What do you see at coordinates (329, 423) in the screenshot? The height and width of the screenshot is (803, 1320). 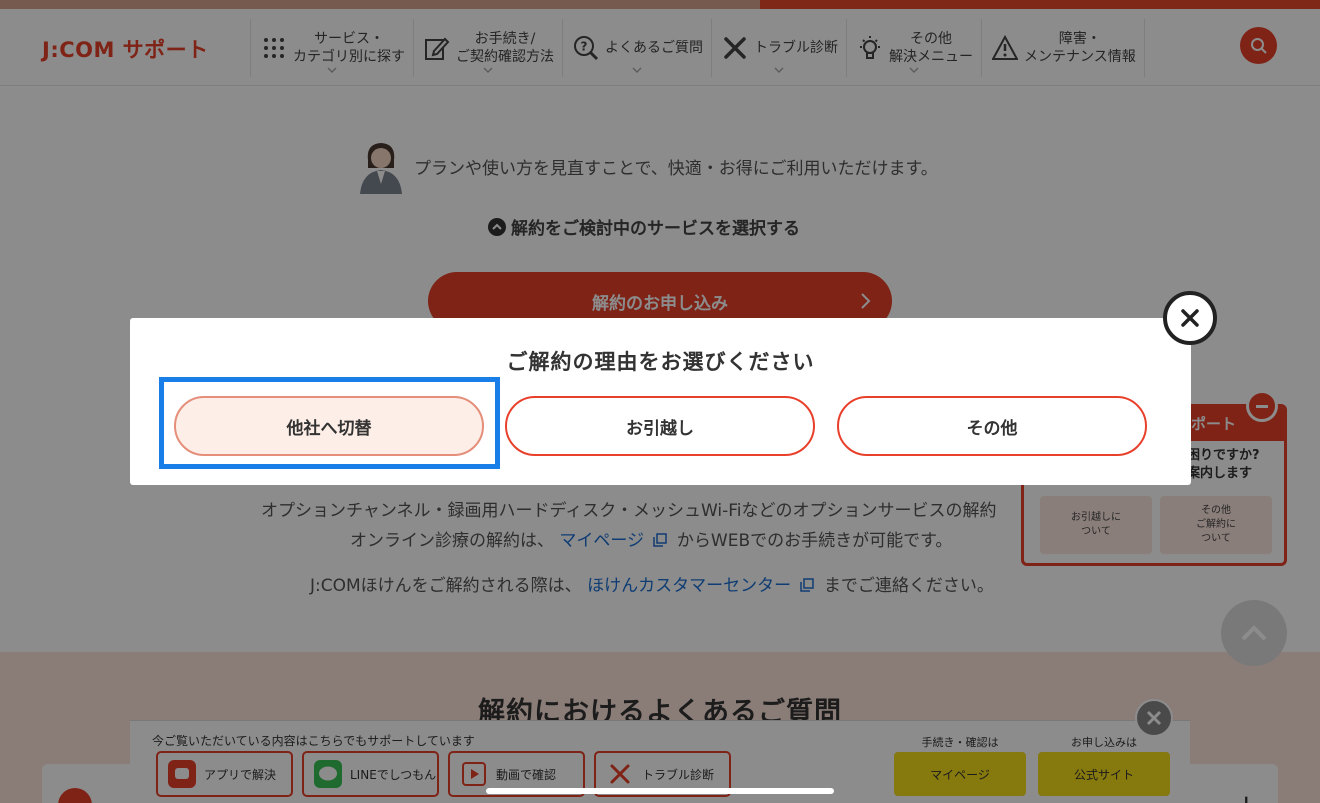 I see `selection-highlight` at bounding box center [329, 423].